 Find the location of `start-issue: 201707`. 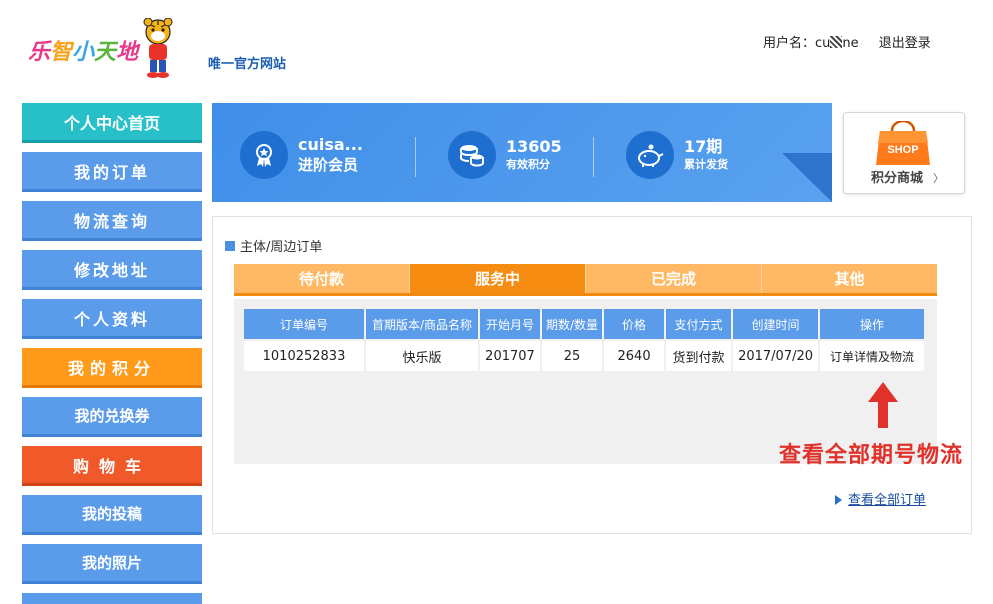

start-issue: 201707 is located at coordinates (510, 356).